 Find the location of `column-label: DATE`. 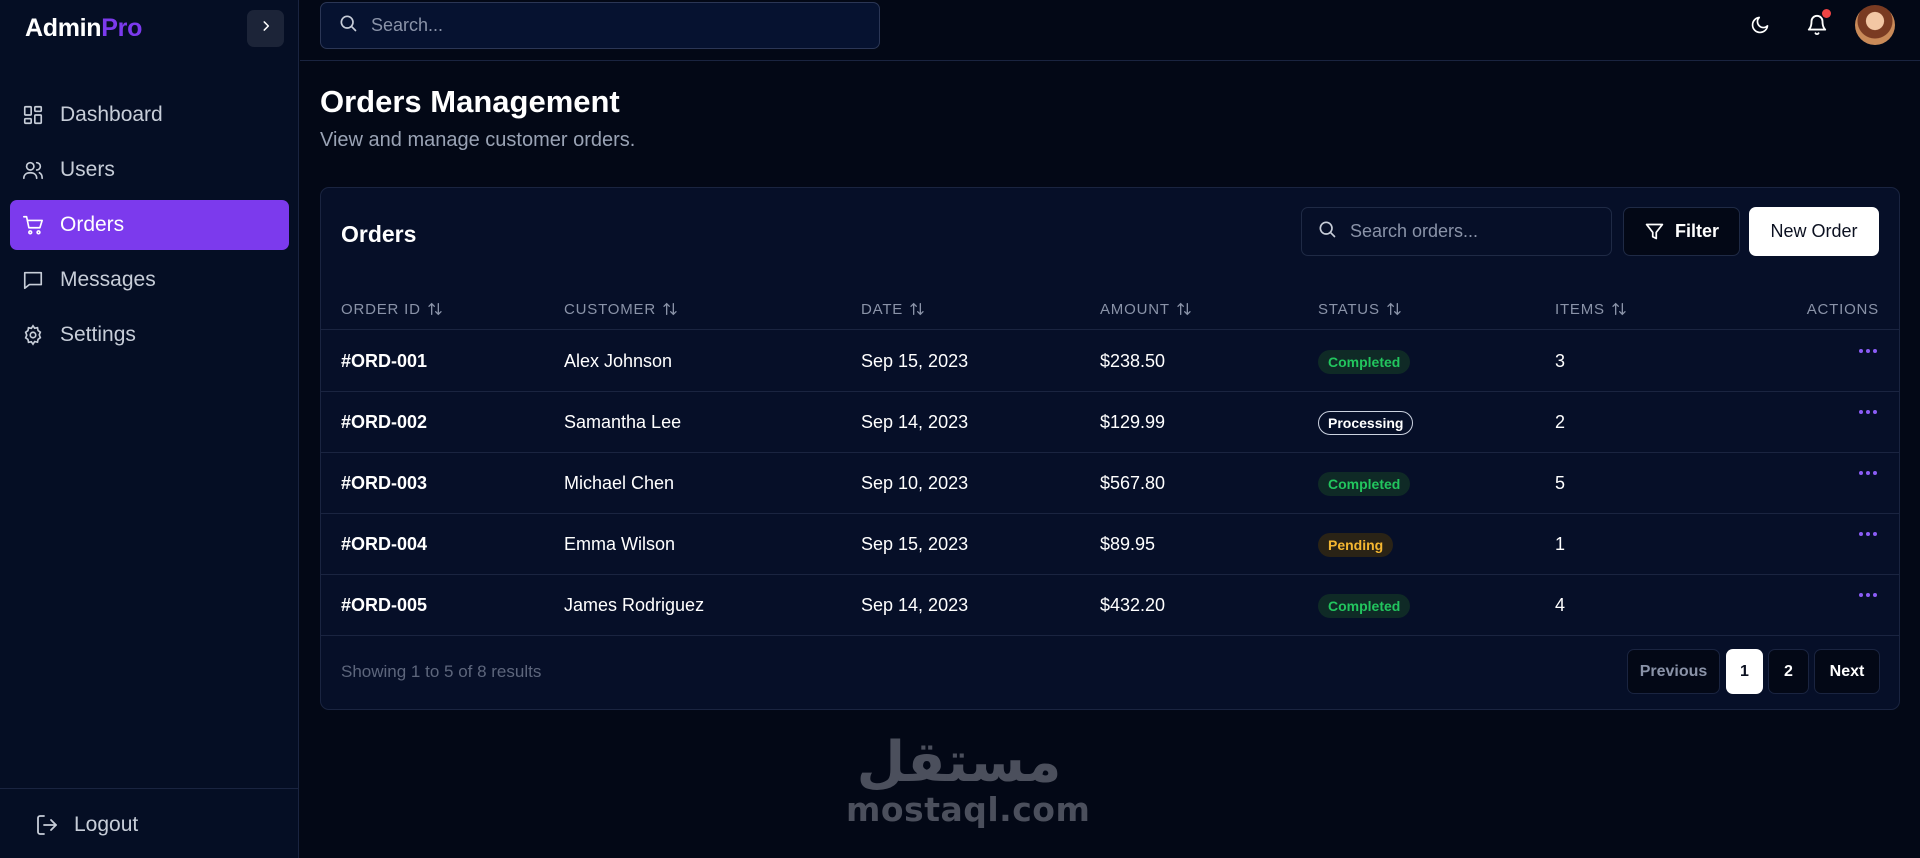

column-label: DATE is located at coordinates (882, 309).